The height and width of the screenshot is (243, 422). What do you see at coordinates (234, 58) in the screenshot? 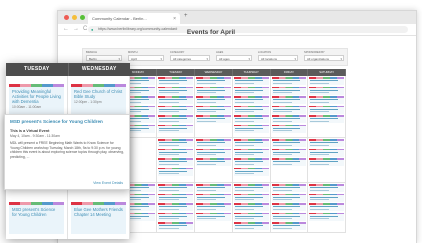
I see `ages-select: All ages ▾` at bounding box center [234, 58].